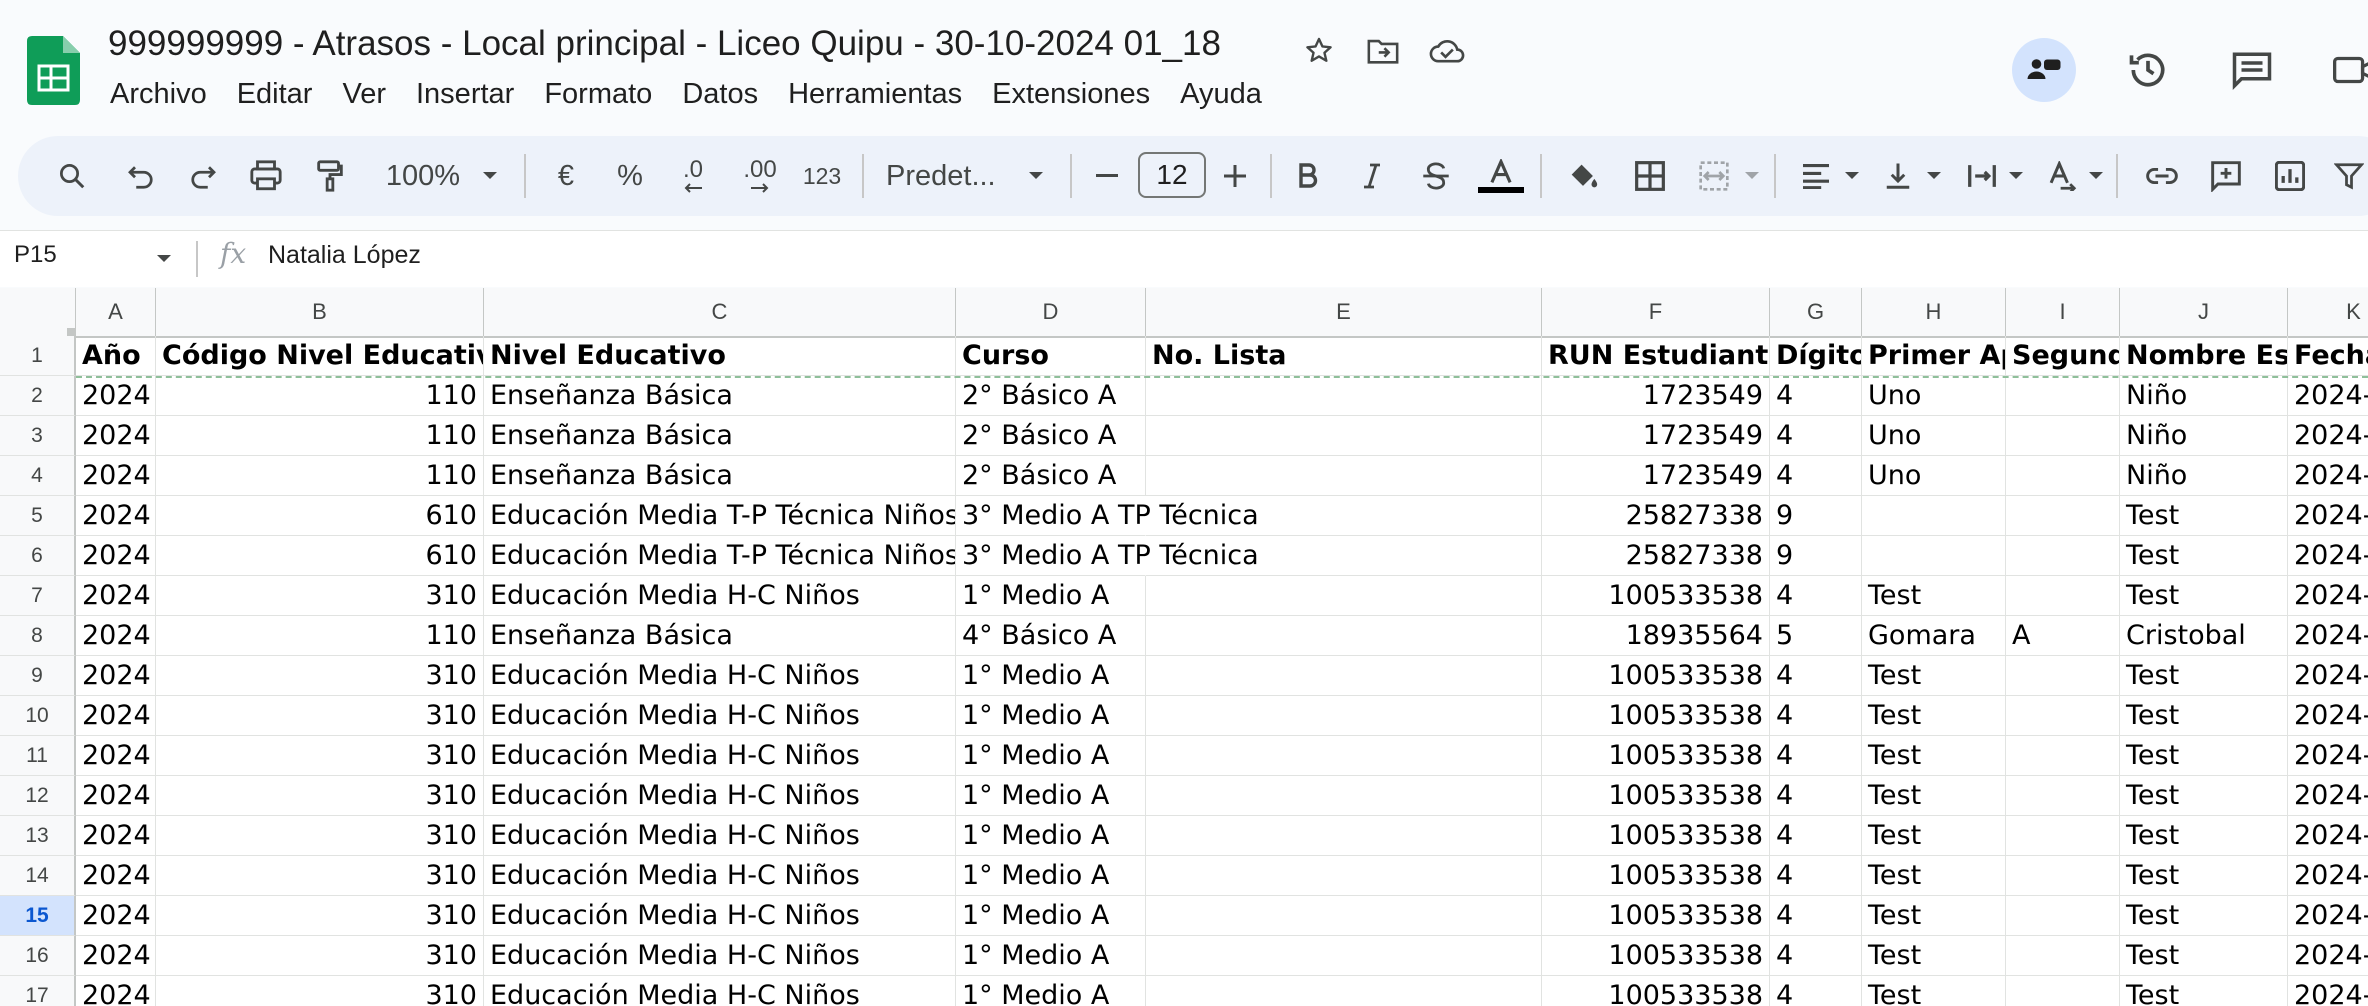 This screenshot has height=1006, width=2368. I want to click on menu-formato: Formato, so click(598, 94).